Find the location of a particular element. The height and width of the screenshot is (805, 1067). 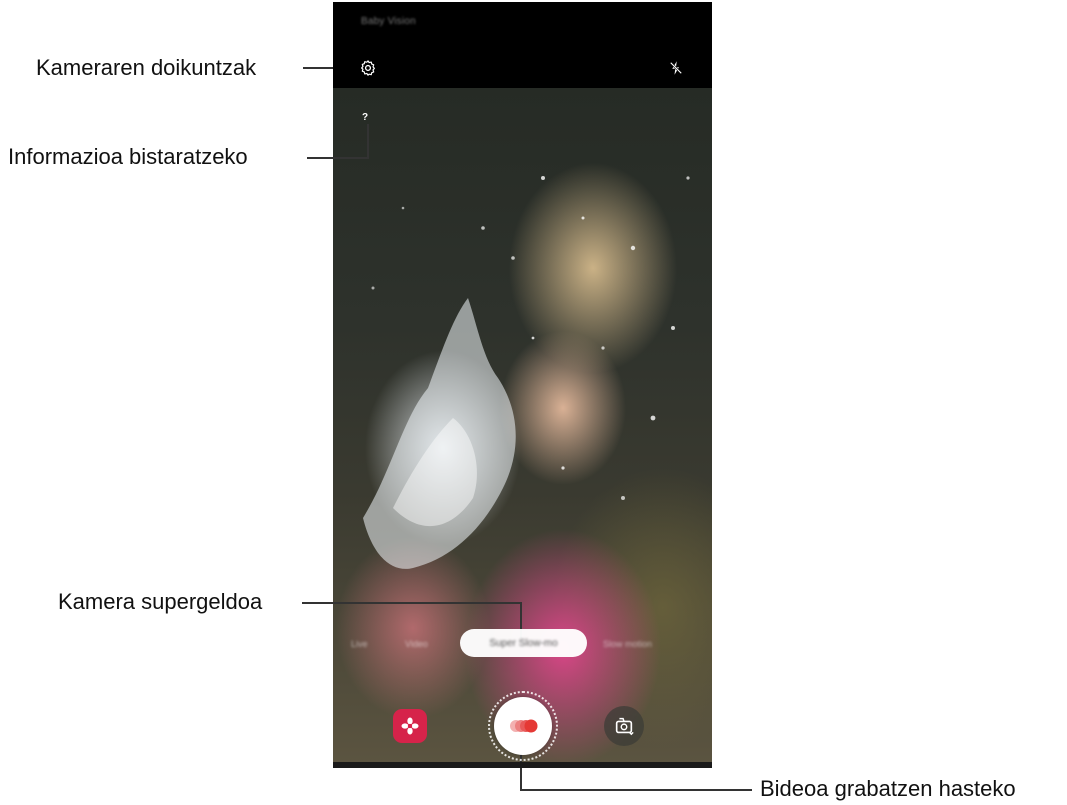

switch-camera-icon is located at coordinates (624, 726).